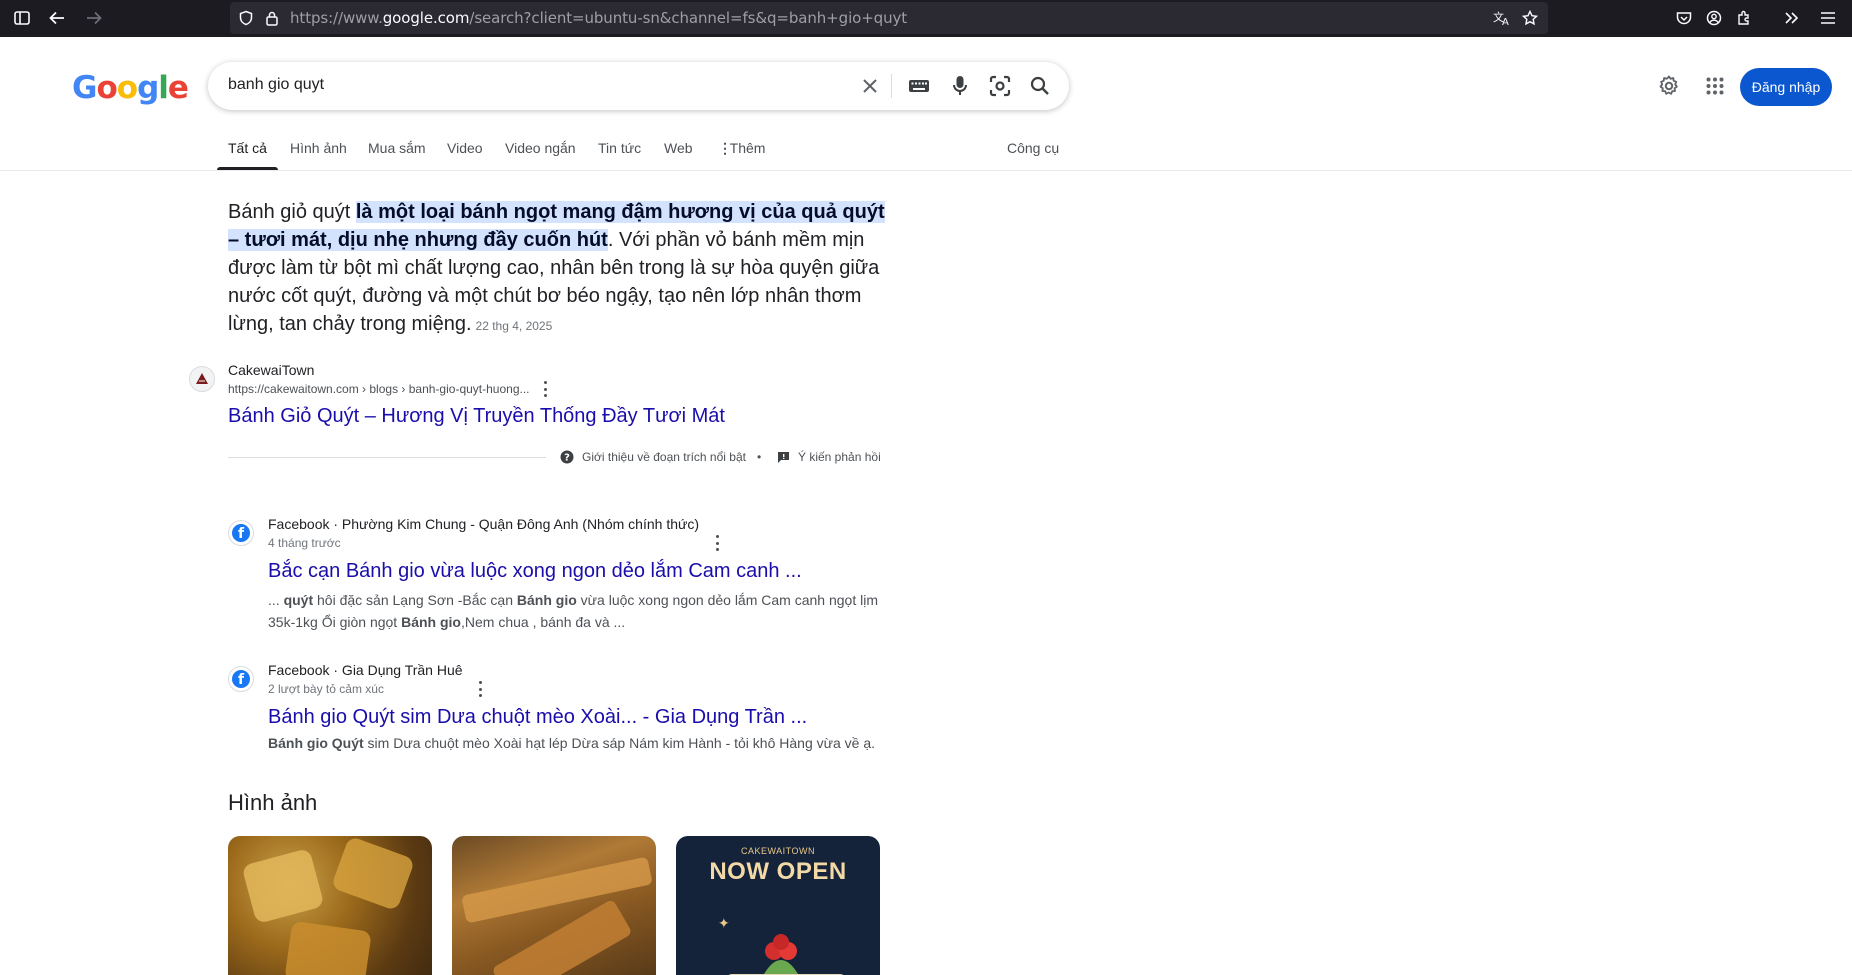  Describe the element at coordinates (778, 871) in the screenshot. I see `image-headline-text: NOW OPEN` at that location.